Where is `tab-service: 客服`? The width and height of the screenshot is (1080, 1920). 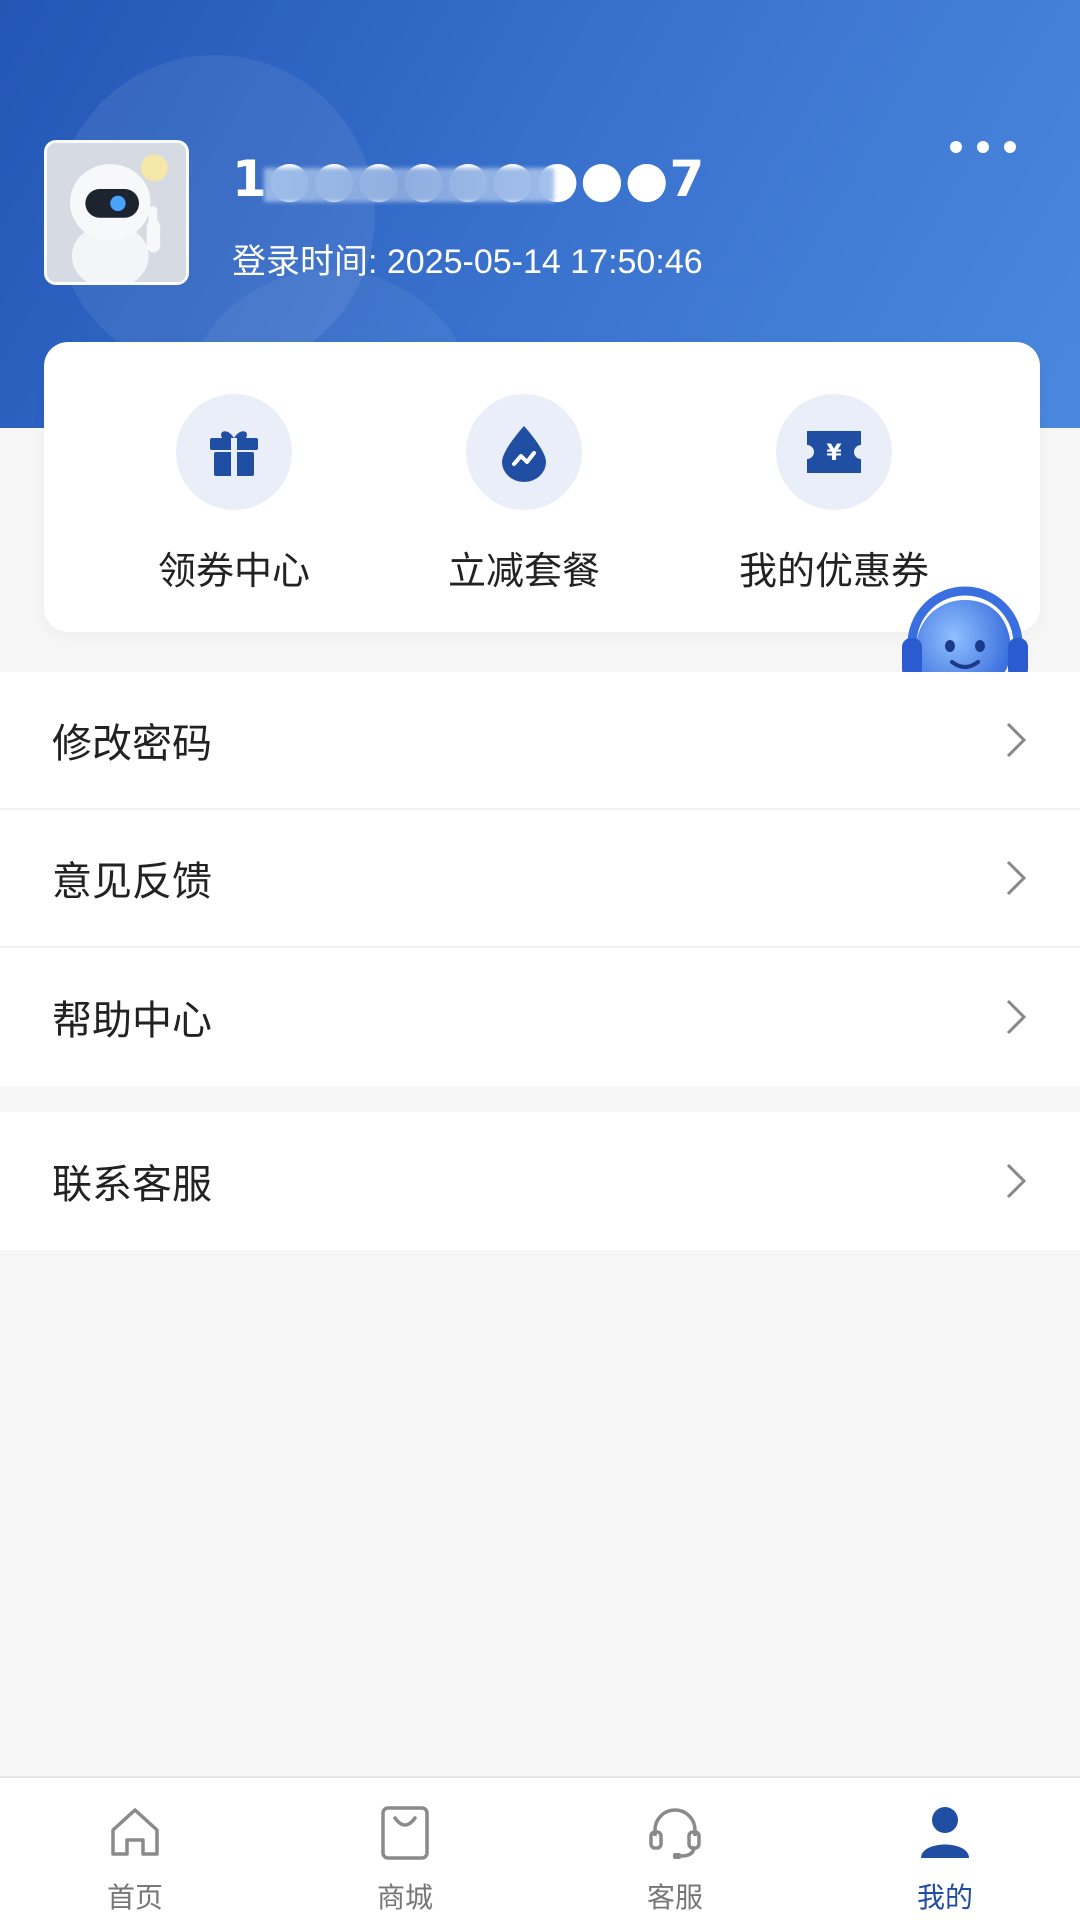 tab-service: 客服 is located at coordinates (675, 1849).